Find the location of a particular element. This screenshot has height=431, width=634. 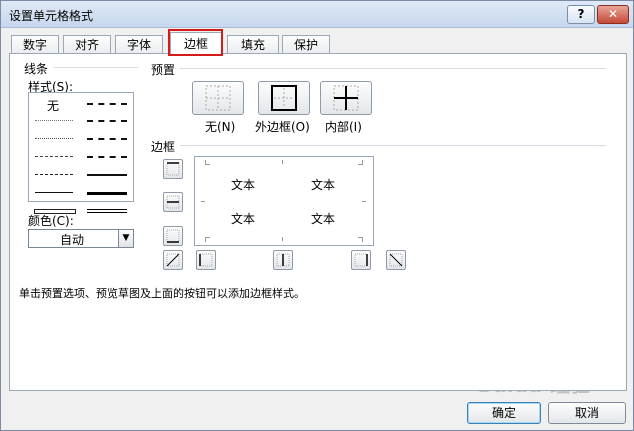

border-preview: 文本 文本 文本 文本 is located at coordinates (284, 201).